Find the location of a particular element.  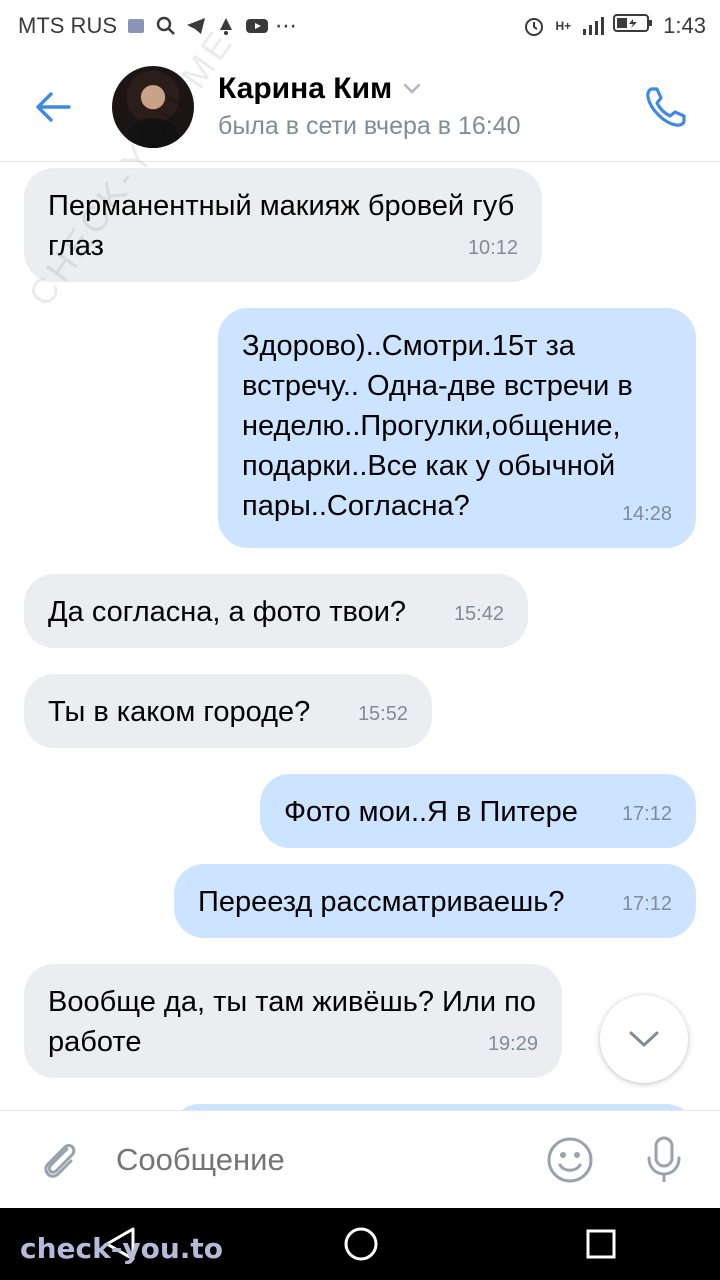

message-text: Переезд рассматриваешь? is located at coordinates (381, 902).